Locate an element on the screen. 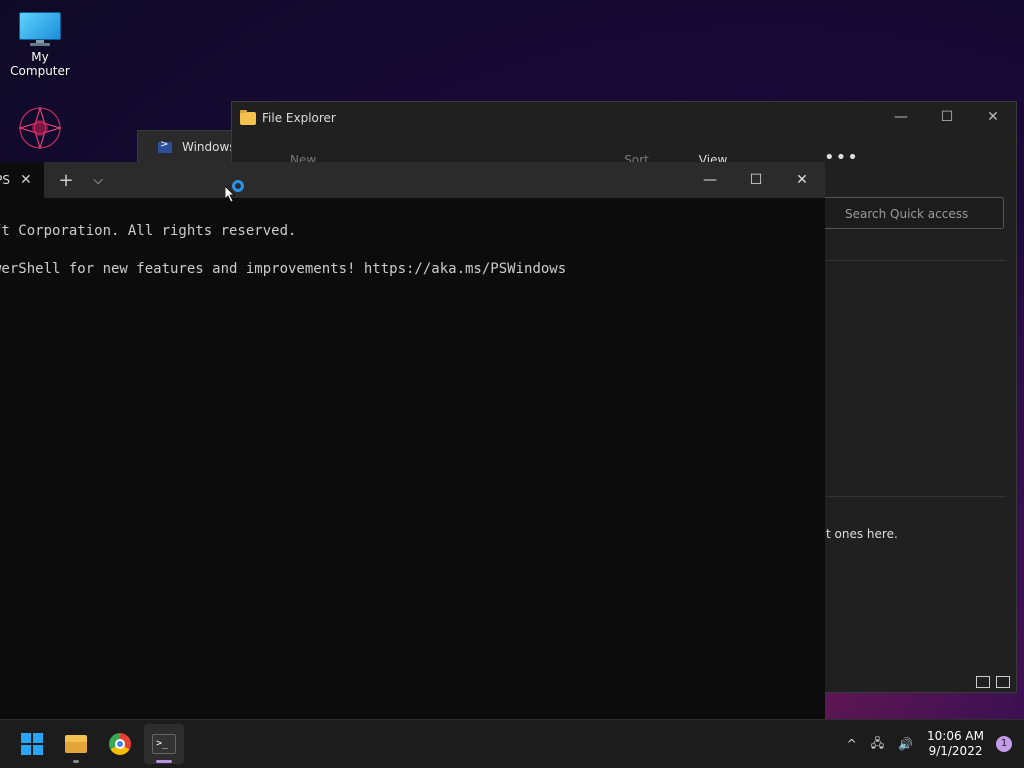 This screenshot has width=1024, height=768. start-button is located at coordinates (32, 744).